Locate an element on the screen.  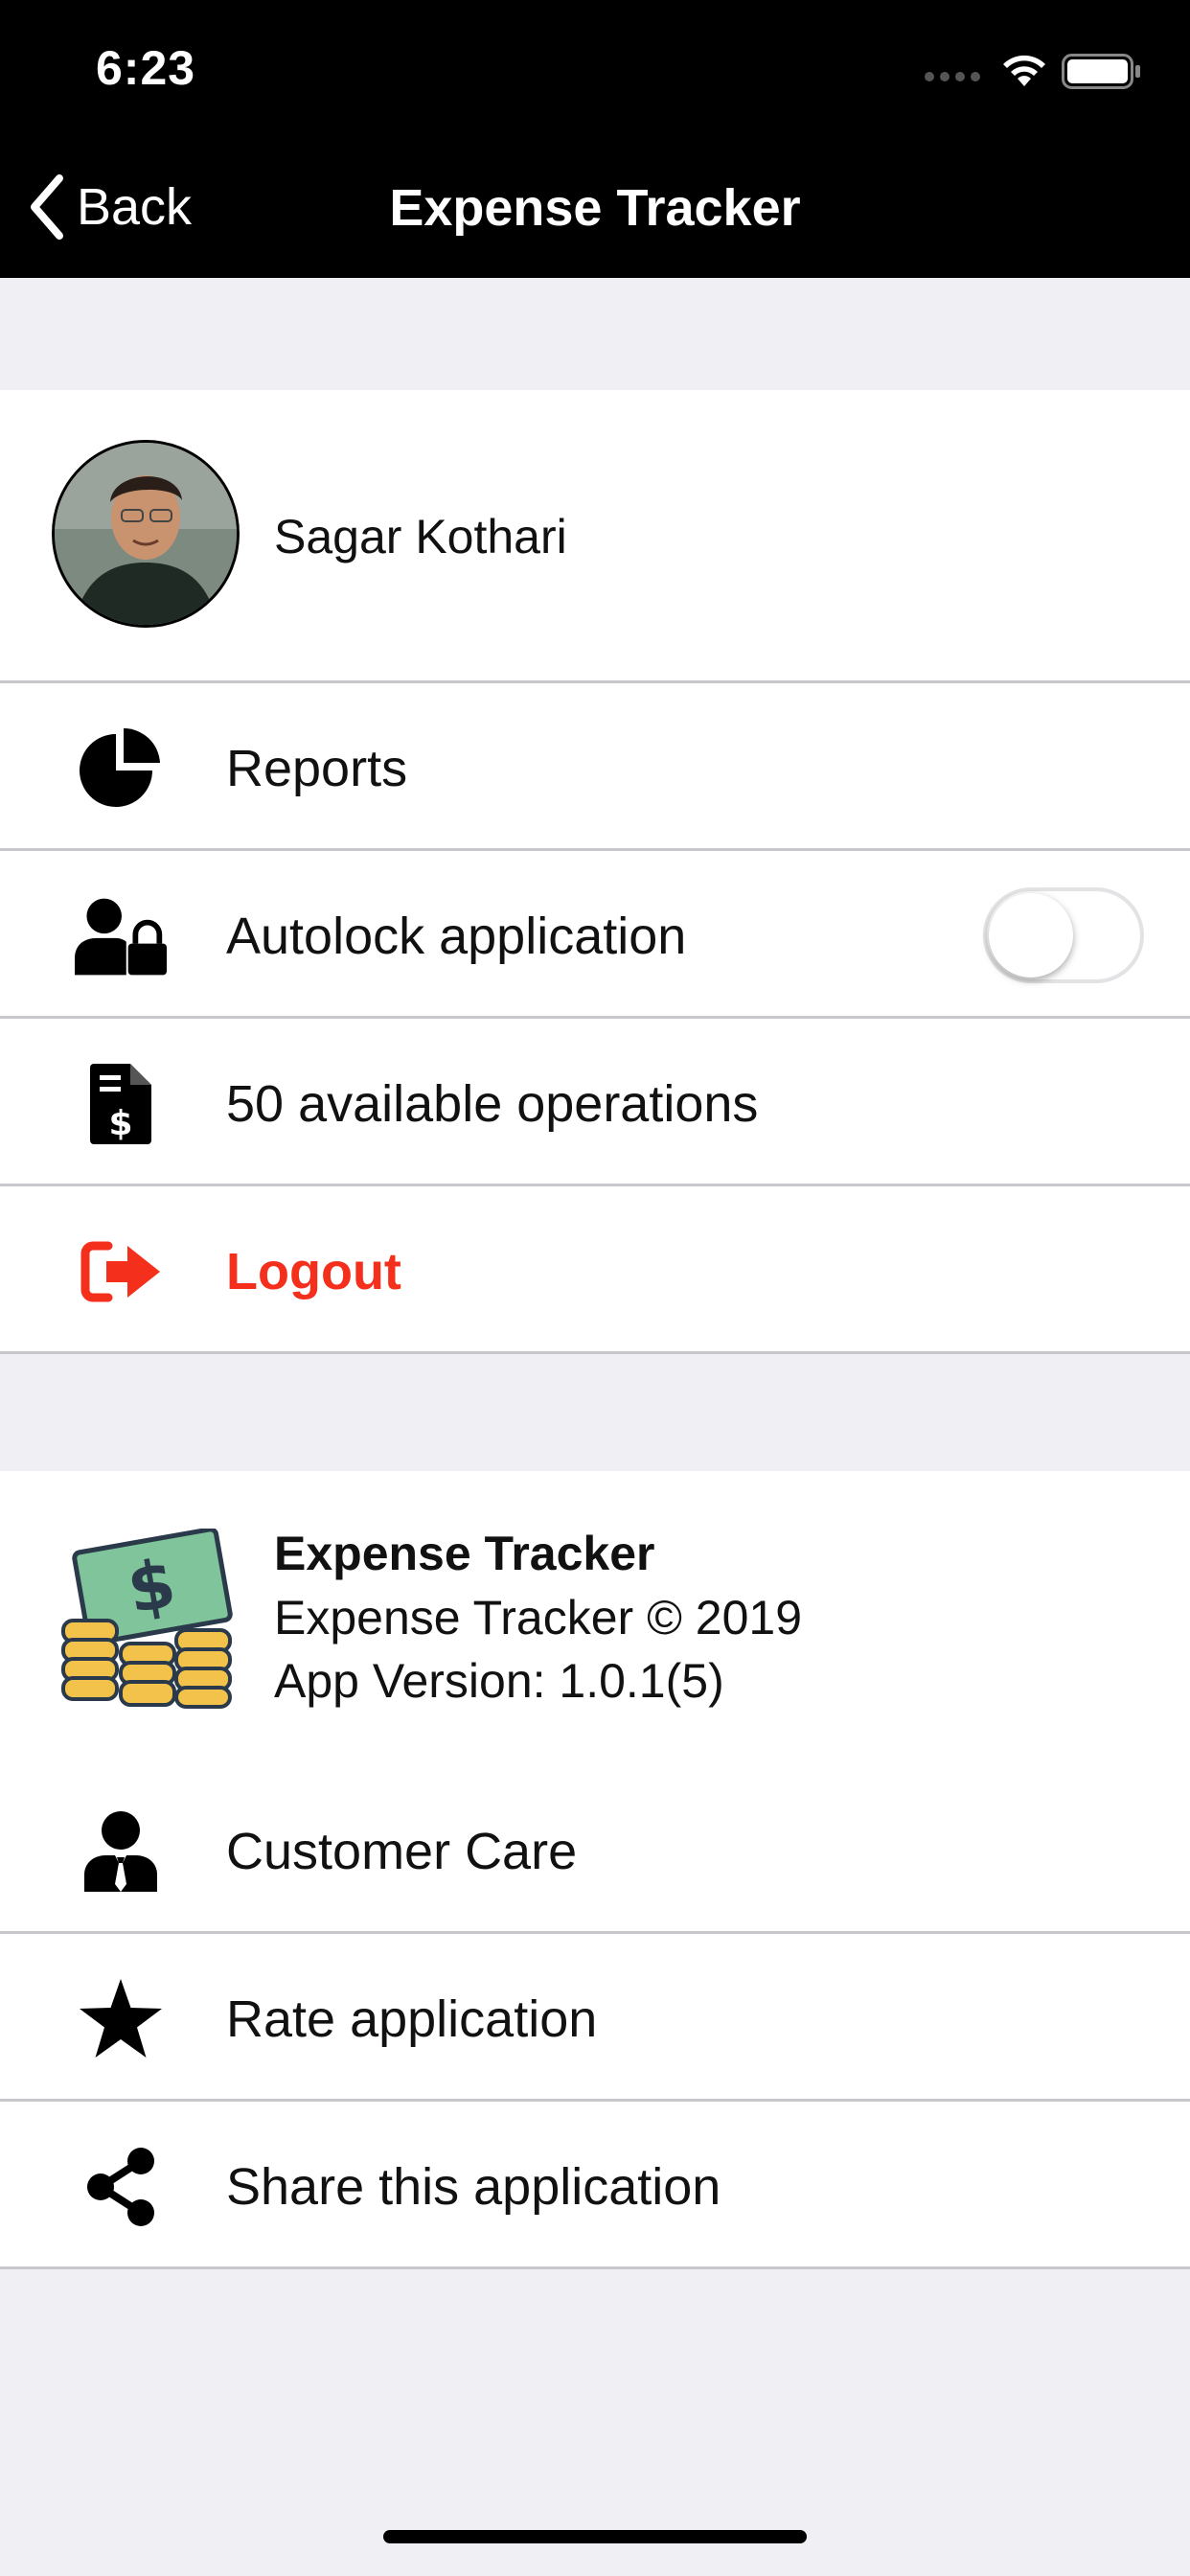
operations-row: $ 50 available operations is located at coordinates (595, 1102).